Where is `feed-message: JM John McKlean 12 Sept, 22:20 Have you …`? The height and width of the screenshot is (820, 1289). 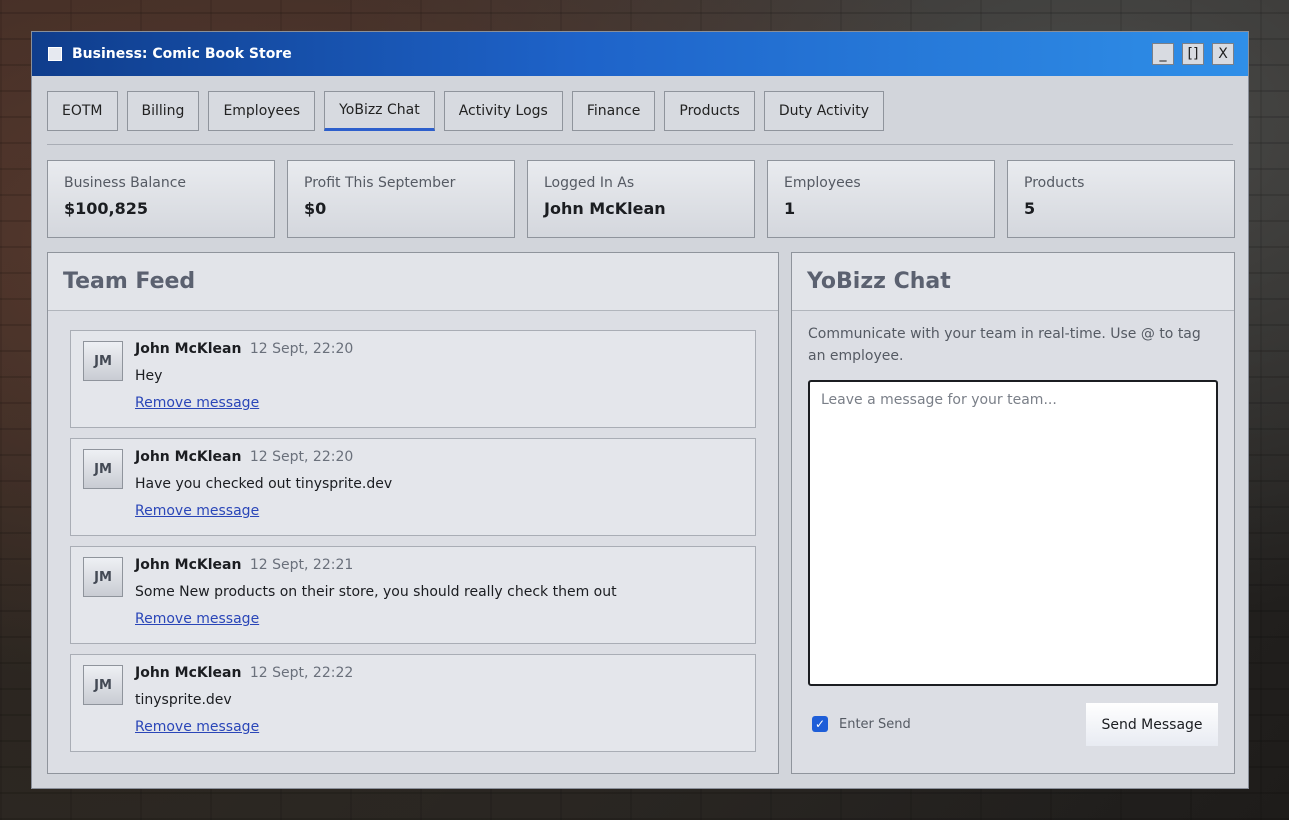 feed-message: JM John McKlean 12 Sept, 22:20 Have you … is located at coordinates (413, 487).